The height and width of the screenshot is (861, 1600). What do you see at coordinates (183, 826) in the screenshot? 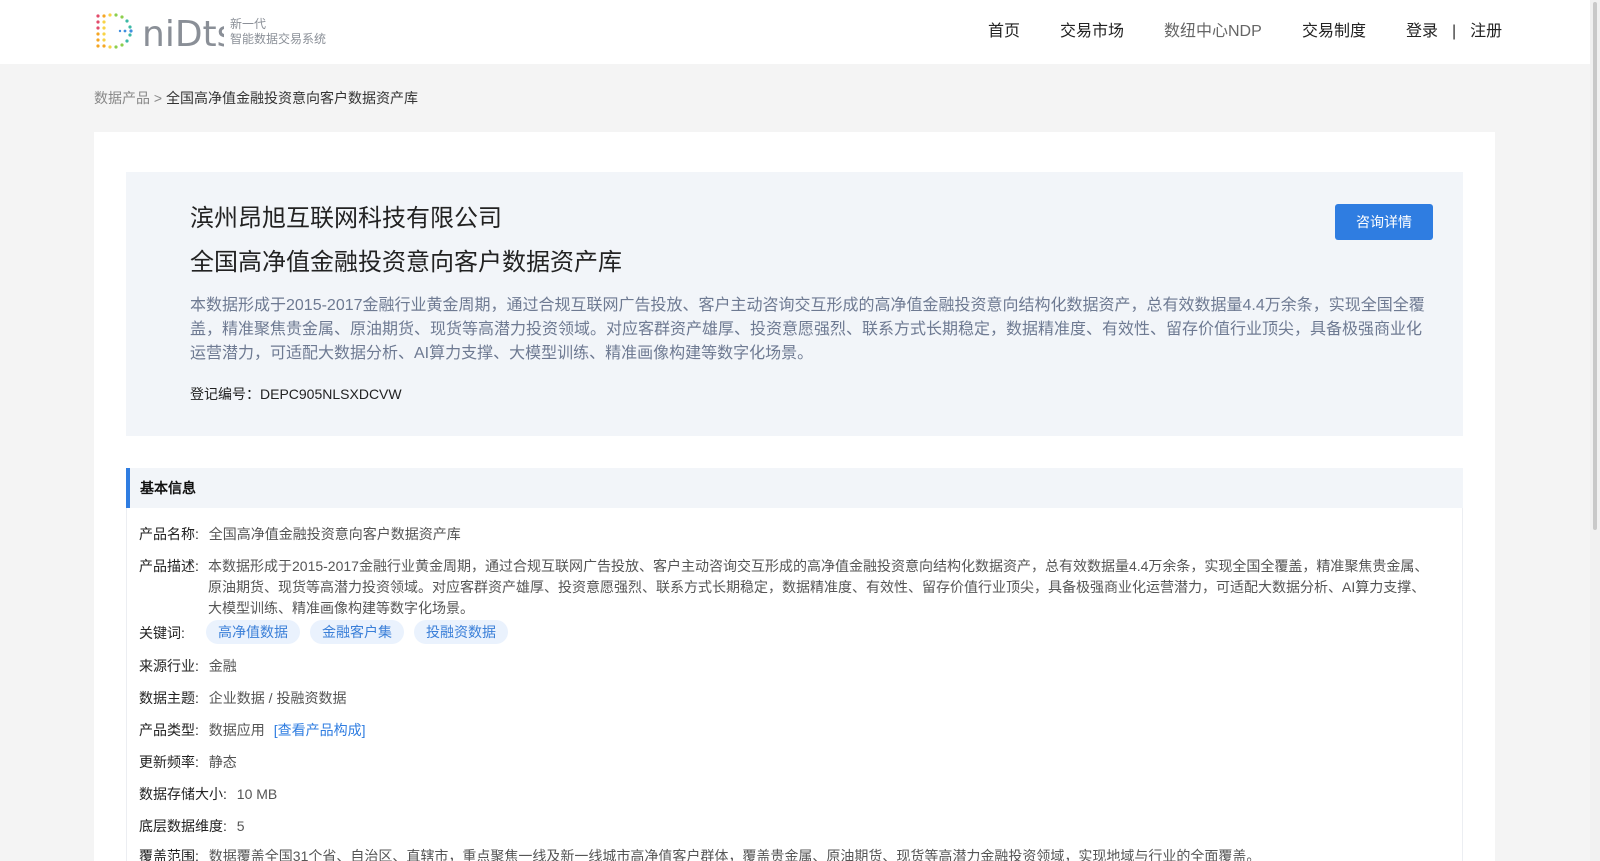
I see `info-label: 底层数据维度:` at bounding box center [183, 826].